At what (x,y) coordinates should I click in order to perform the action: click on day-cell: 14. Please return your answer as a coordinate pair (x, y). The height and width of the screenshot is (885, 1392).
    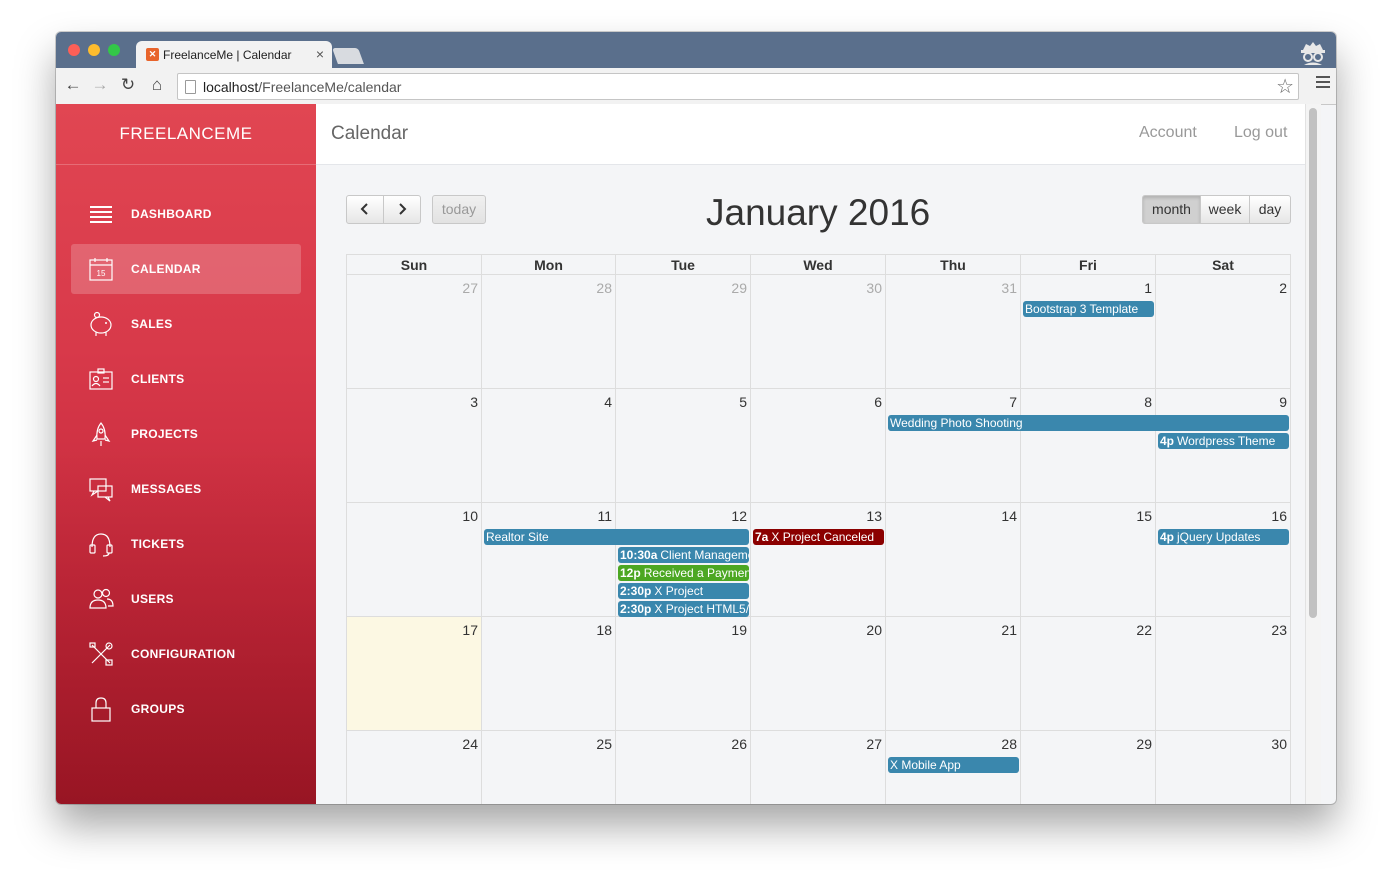
    Looking at the image, I should click on (953, 560).